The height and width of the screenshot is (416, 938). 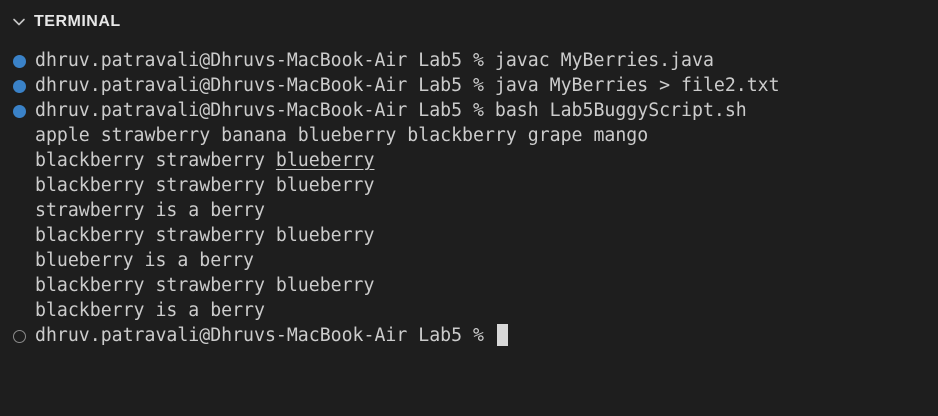 I want to click on panel-title: TERMINAL, so click(x=77, y=21).